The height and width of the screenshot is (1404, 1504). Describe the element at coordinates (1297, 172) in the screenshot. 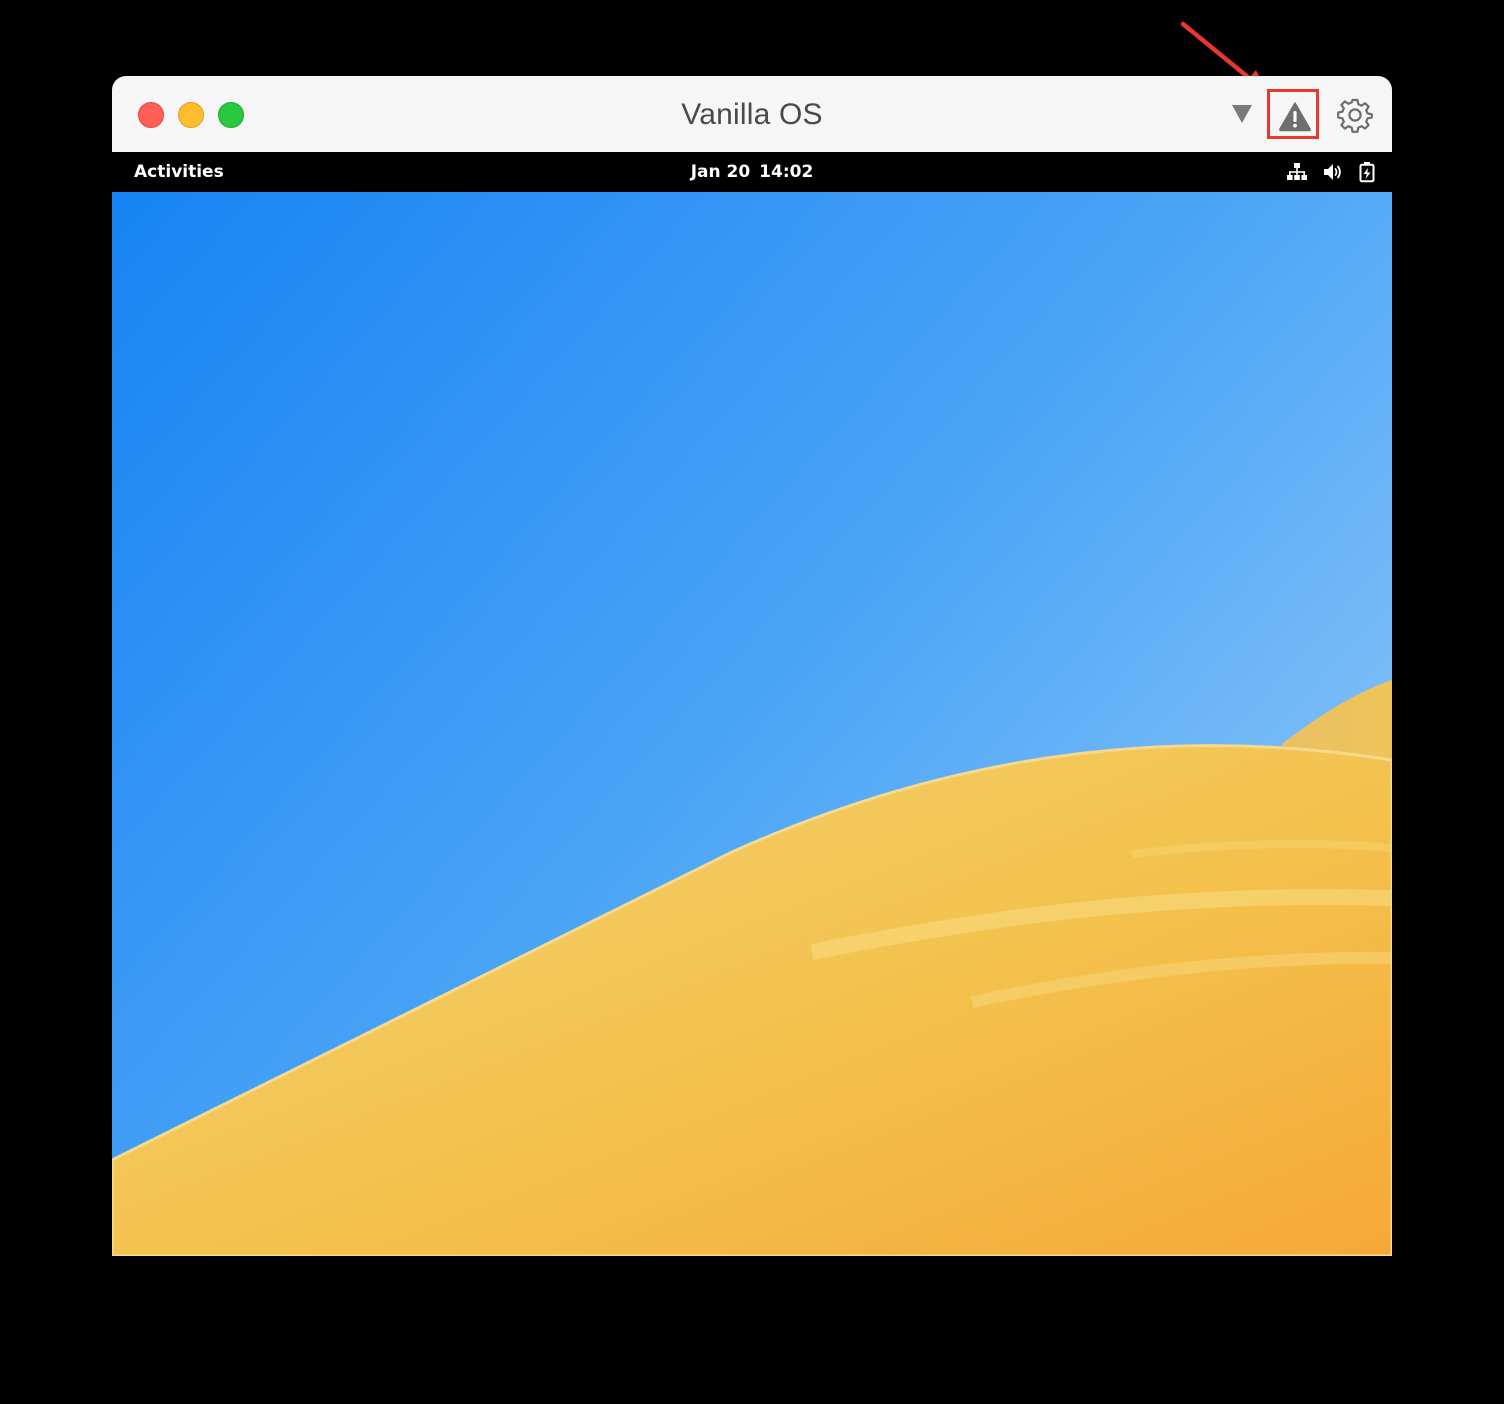

I see `network-wired-icon` at that location.